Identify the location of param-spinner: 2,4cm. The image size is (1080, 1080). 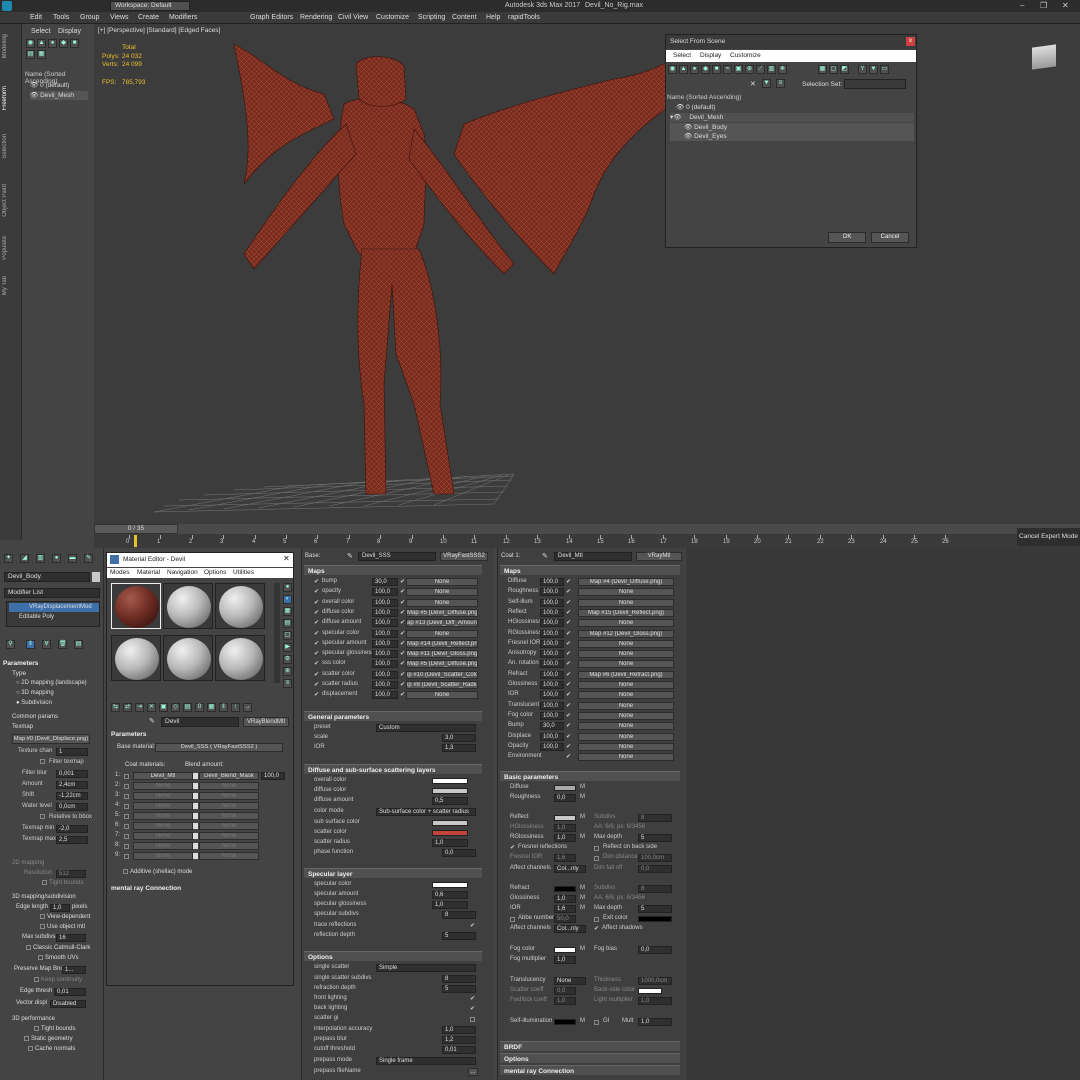
(72, 785).